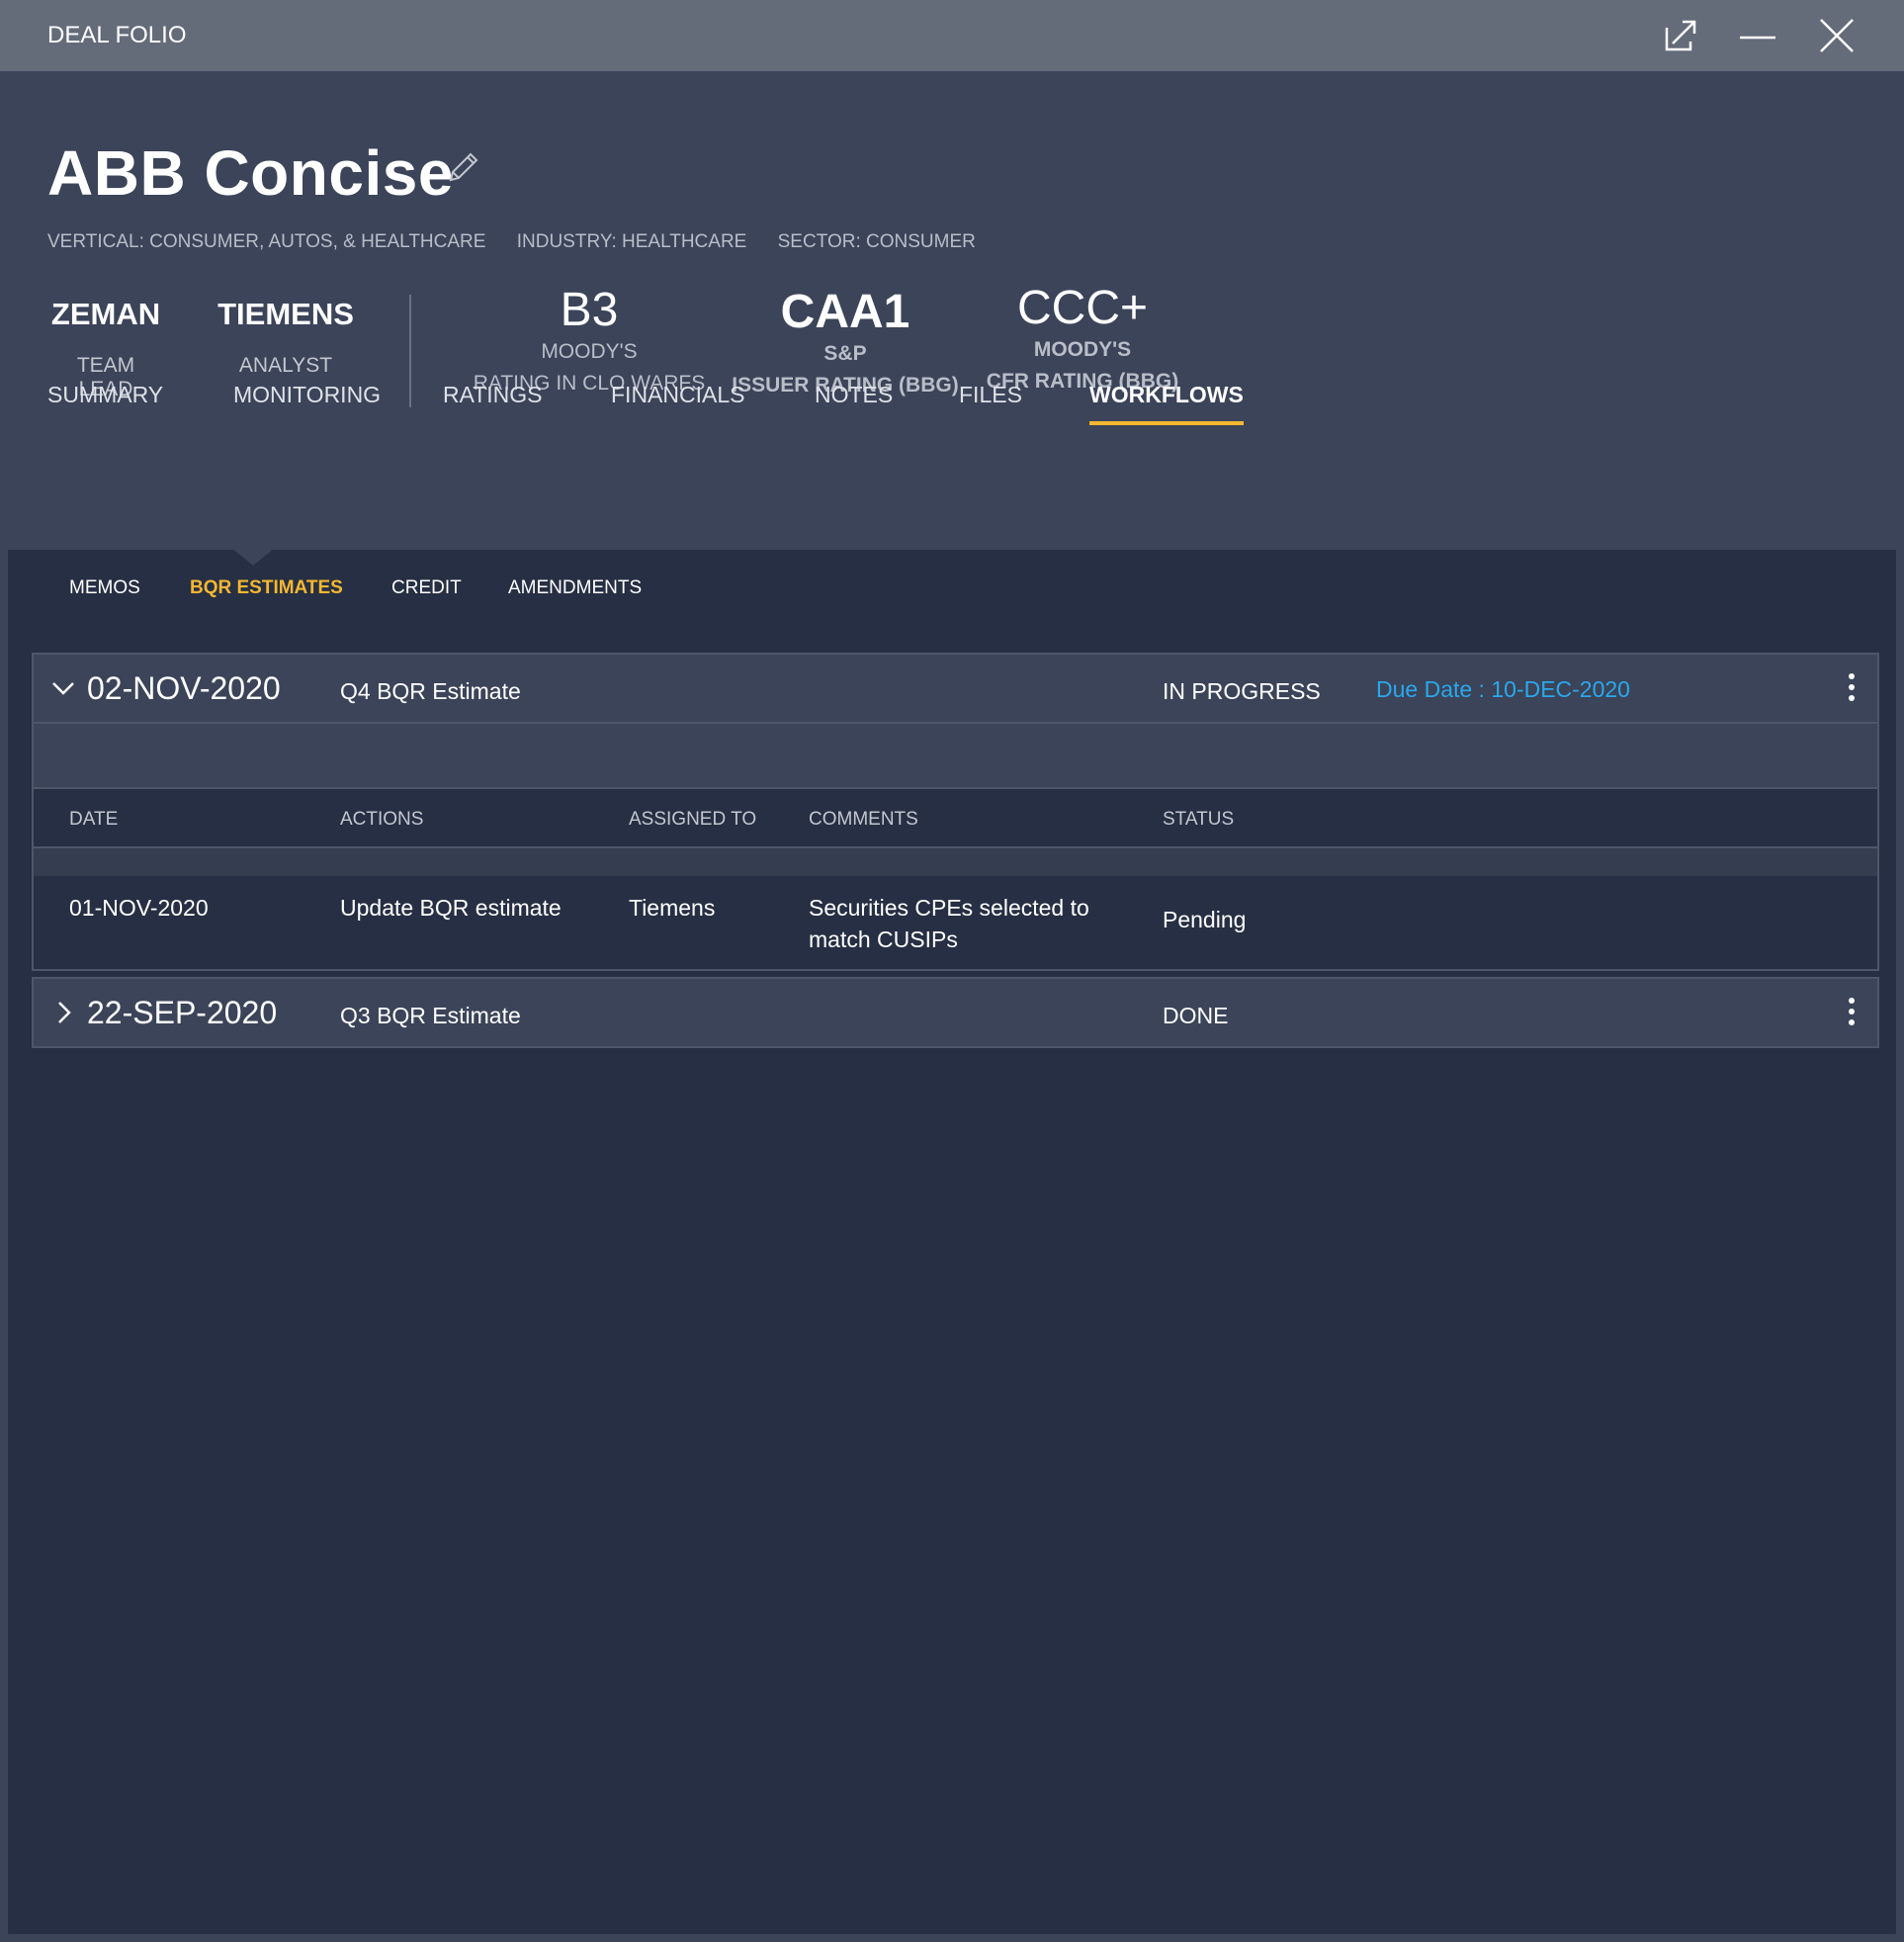  Describe the element at coordinates (286, 337) in the screenshot. I see `analyst: TIEMENS ANALYST` at that location.